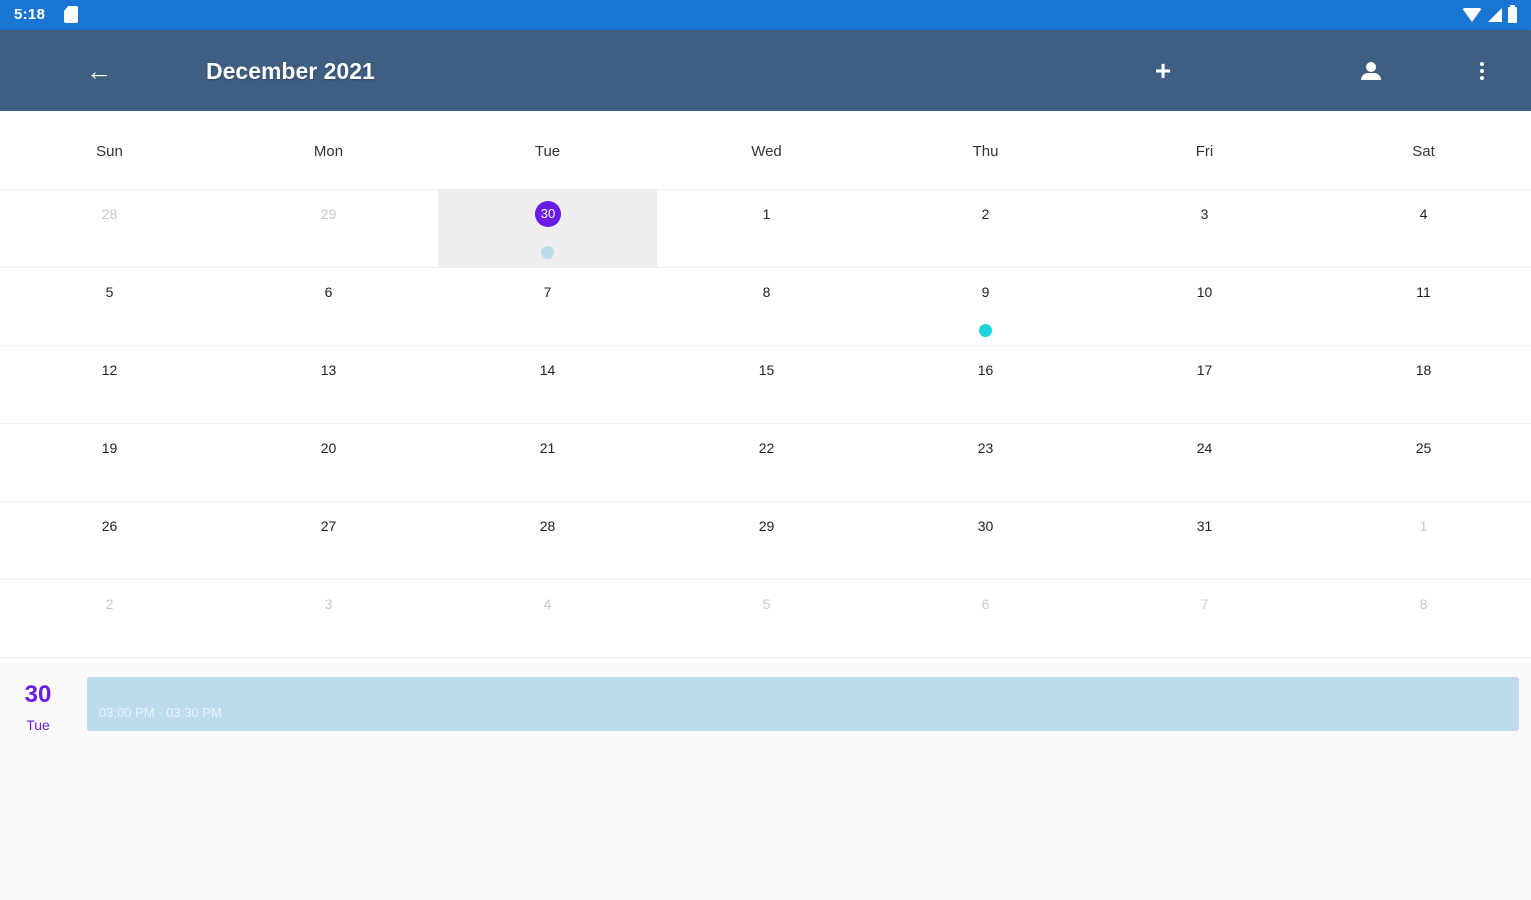 The width and height of the screenshot is (1531, 900). Describe the element at coordinates (1204, 307) in the screenshot. I see `day-cell: 10` at that location.